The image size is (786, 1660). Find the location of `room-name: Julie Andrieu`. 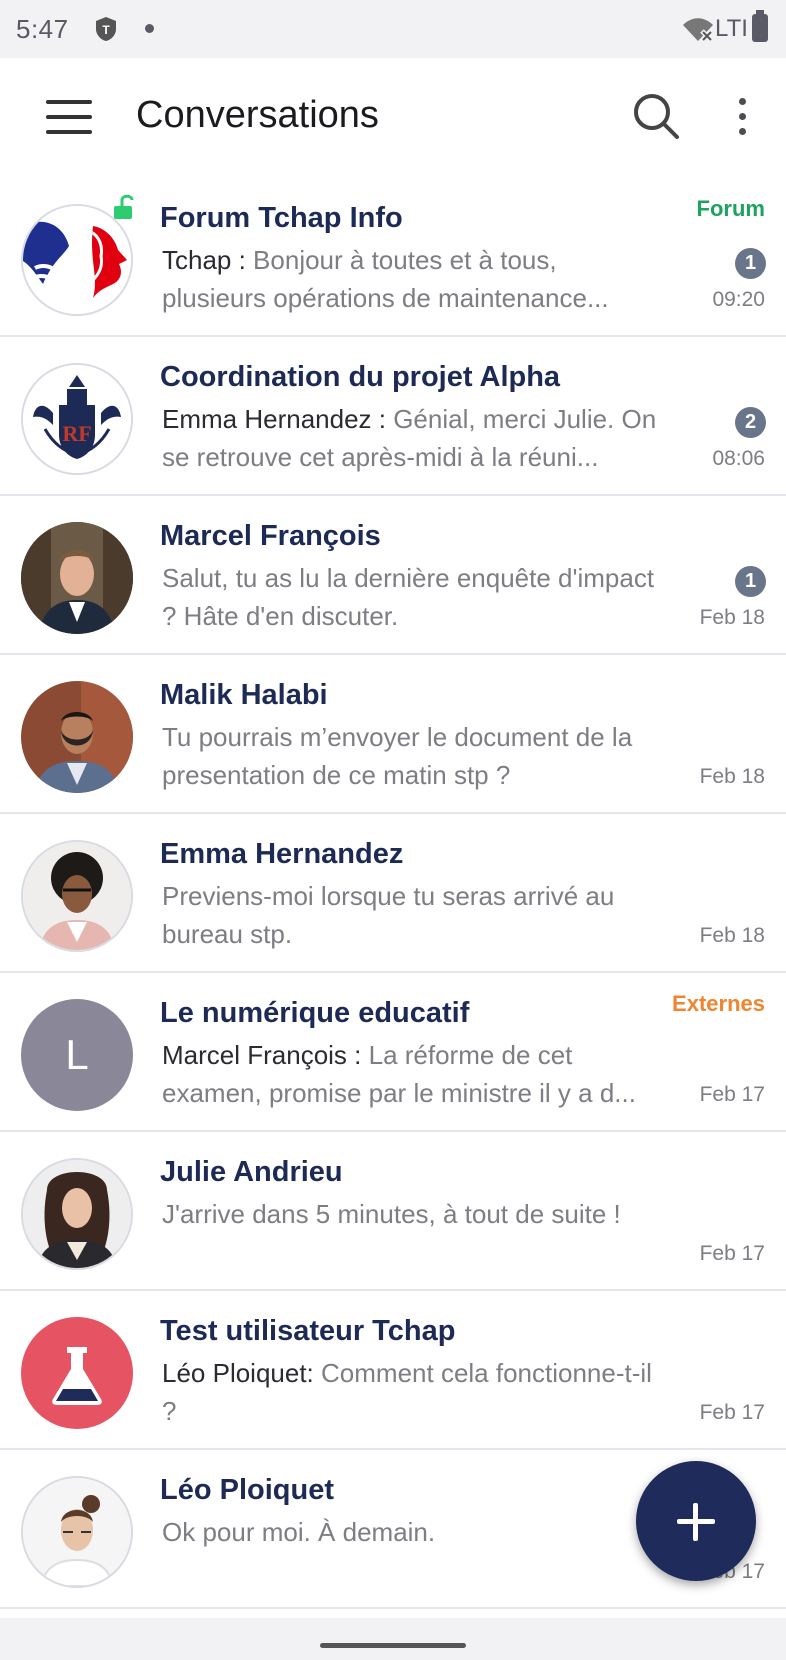

room-name: Julie Andrieu is located at coordinates (251, 1172).